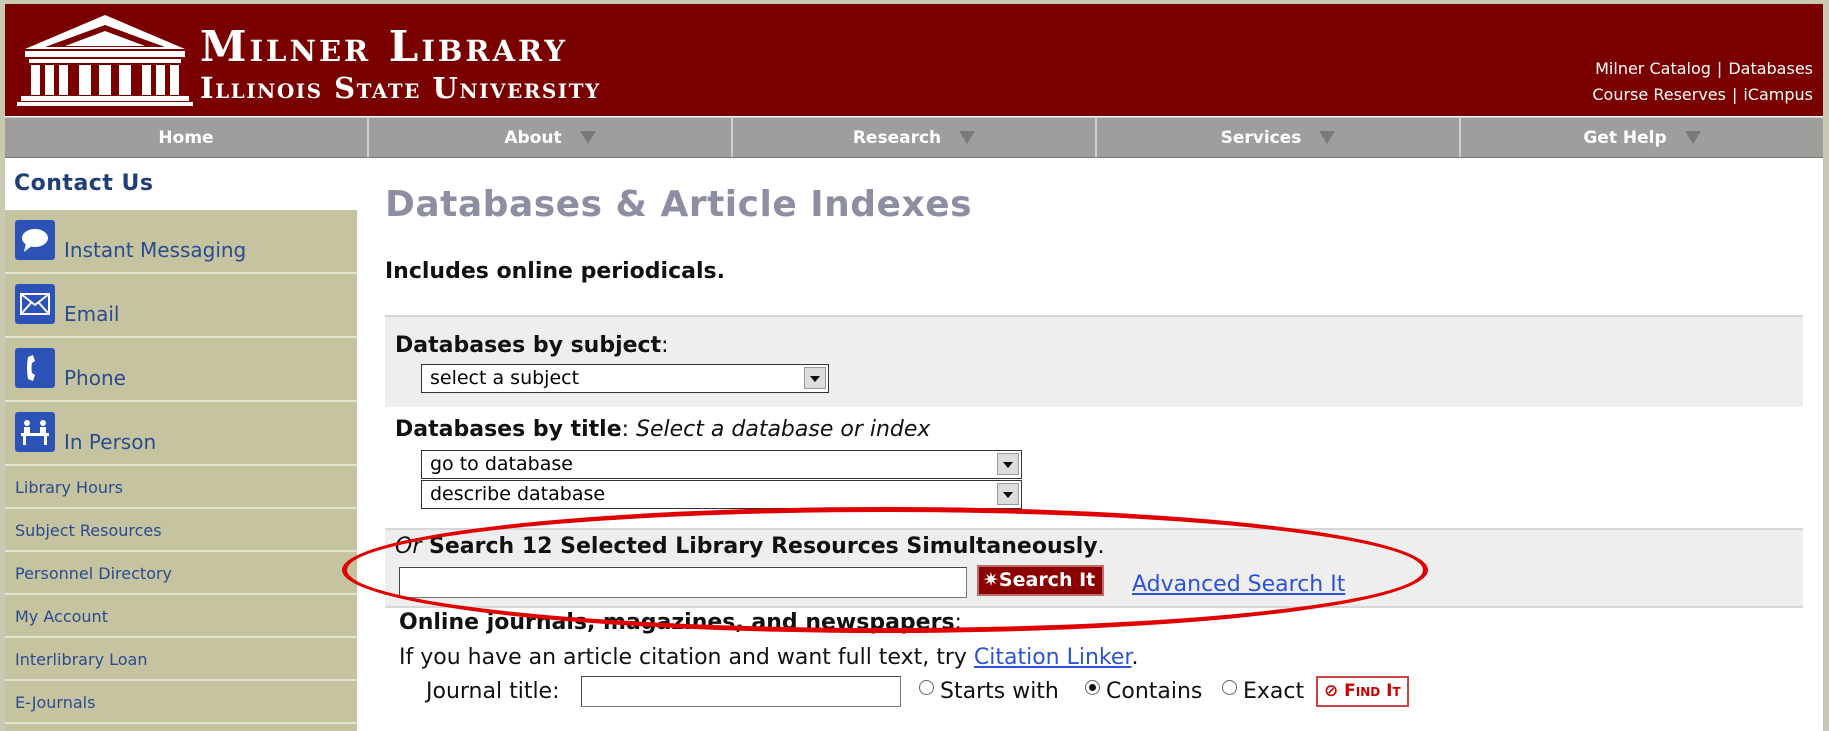  Describe the element at coordinates (1094, 362) in the screenshot. I see `subject-section: Databases by subject: select a subject` at that location.